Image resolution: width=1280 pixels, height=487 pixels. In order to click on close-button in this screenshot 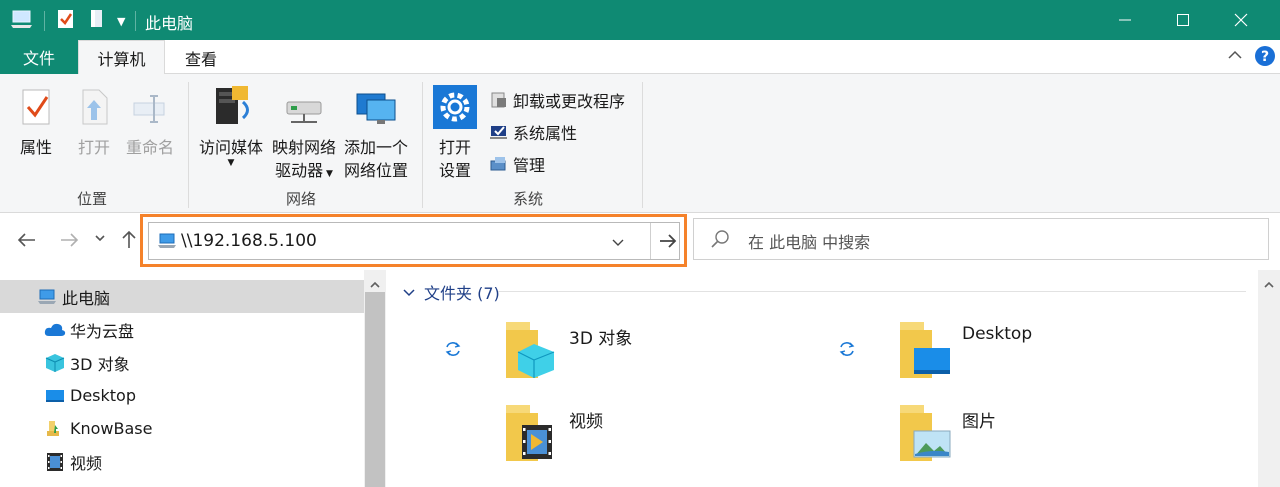, I will do `click(1241, 20)`.